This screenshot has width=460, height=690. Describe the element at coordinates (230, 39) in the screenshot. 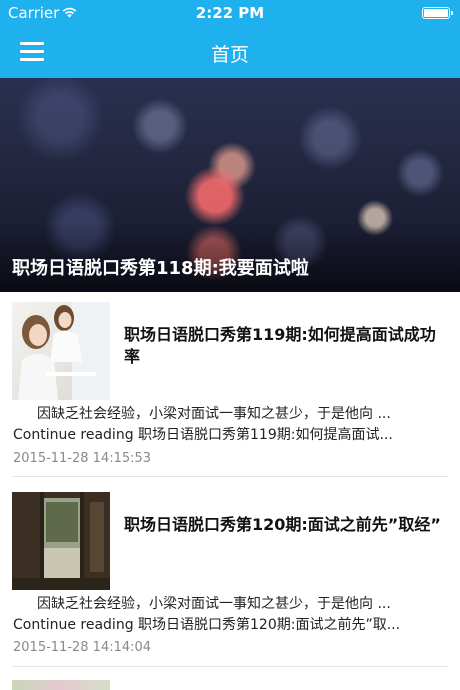

I see `navigation-bar: Carrier 2:22 PM 首页` at that location.